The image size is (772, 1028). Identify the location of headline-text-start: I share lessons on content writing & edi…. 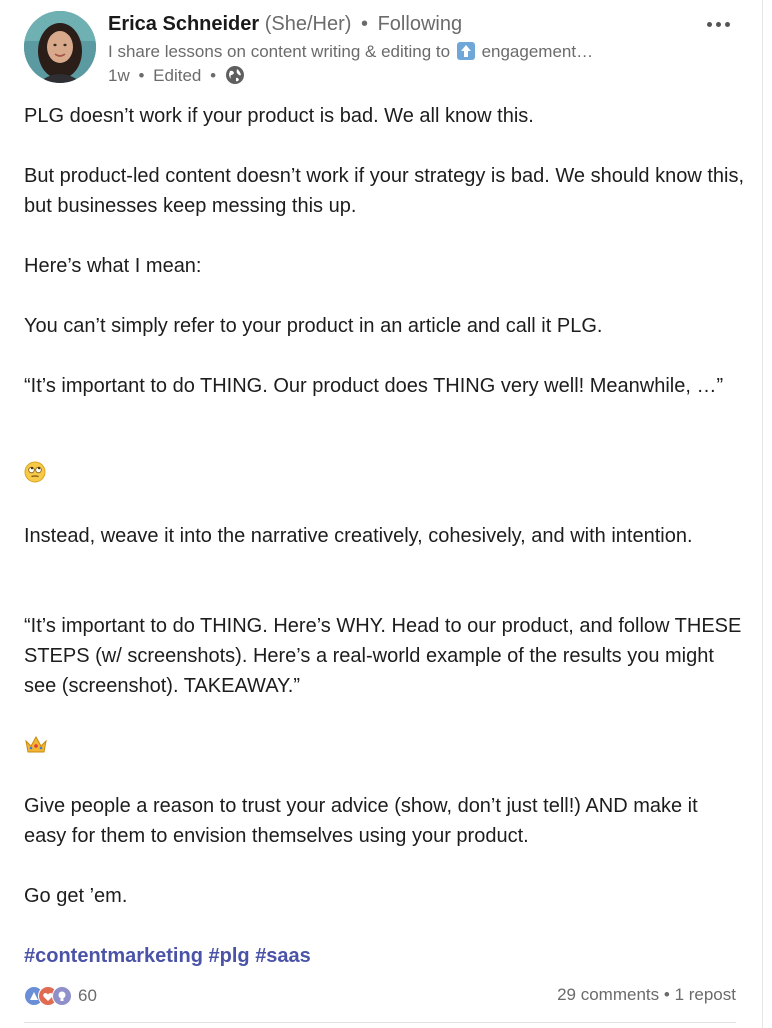
(279, 51).